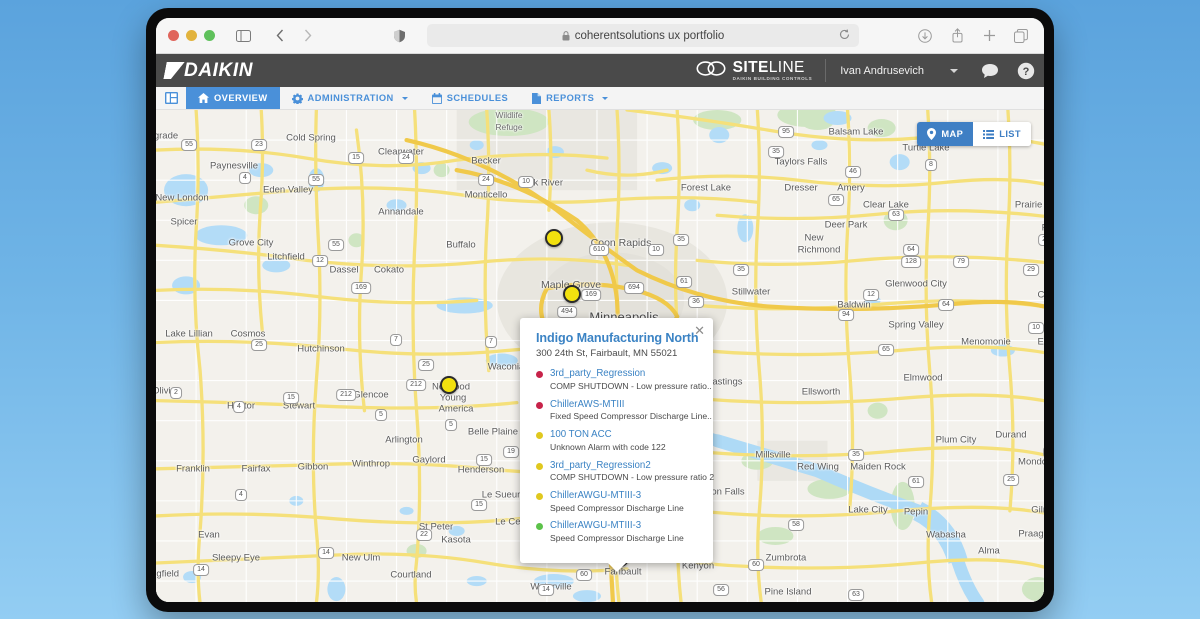  Describe the element at coordinates (203, 98) in the screenshot. I see `home-icon` at that location.